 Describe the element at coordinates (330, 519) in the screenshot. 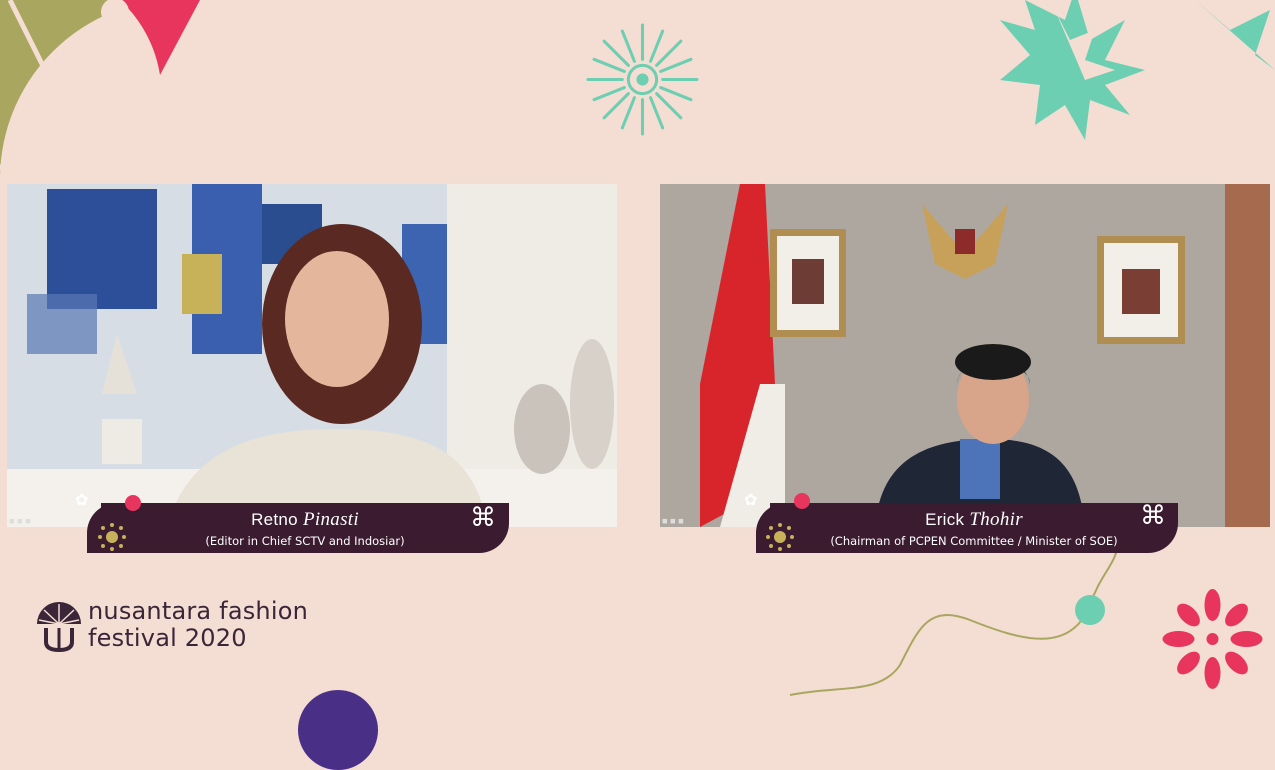

I see `speaker-last-name: Pinasti` at that location.